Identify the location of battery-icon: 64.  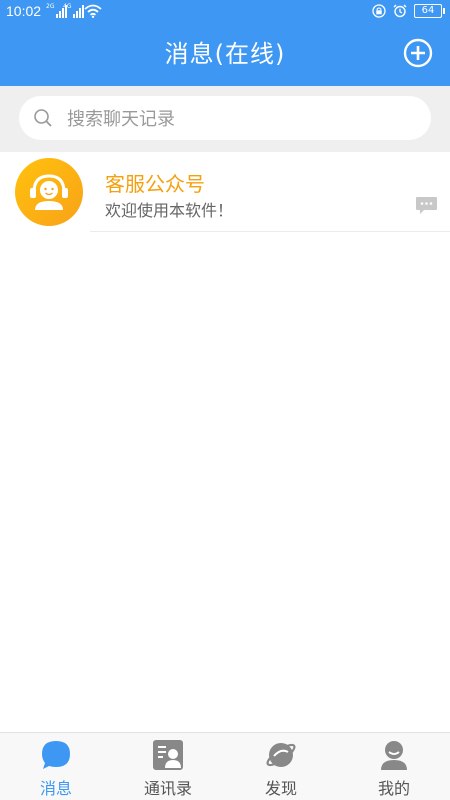
(429, 11).